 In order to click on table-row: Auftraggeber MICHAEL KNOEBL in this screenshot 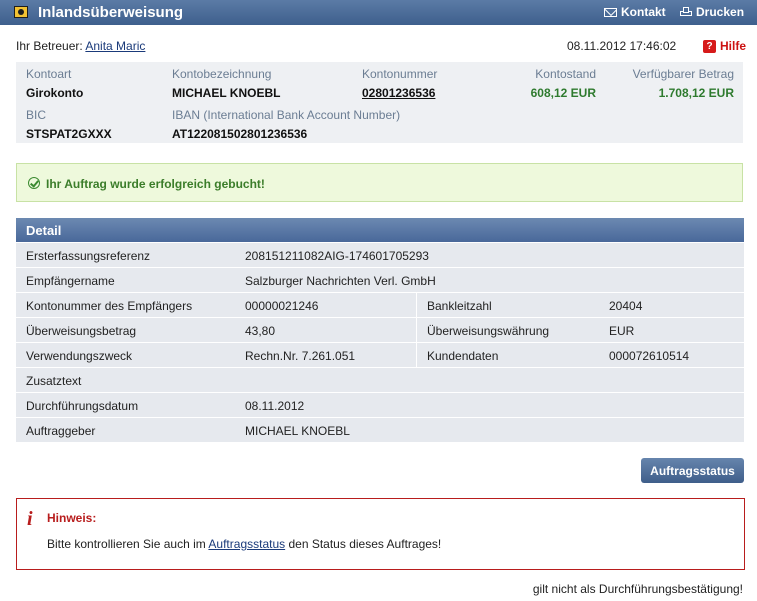, I will do `click(380, 430)`.